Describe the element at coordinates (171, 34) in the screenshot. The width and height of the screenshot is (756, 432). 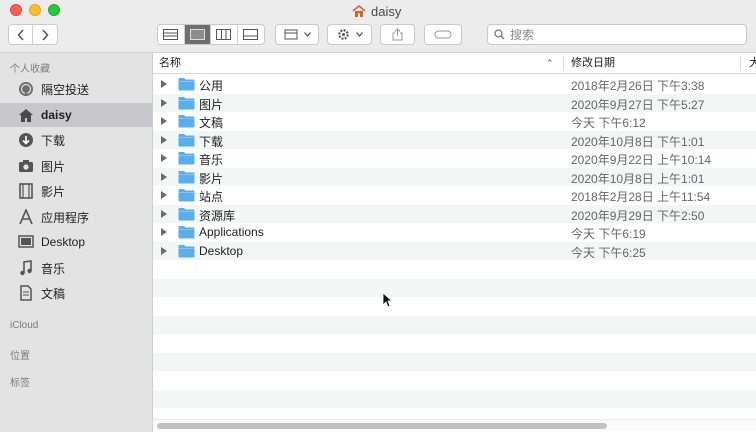
I see `list-view-button` at that location.